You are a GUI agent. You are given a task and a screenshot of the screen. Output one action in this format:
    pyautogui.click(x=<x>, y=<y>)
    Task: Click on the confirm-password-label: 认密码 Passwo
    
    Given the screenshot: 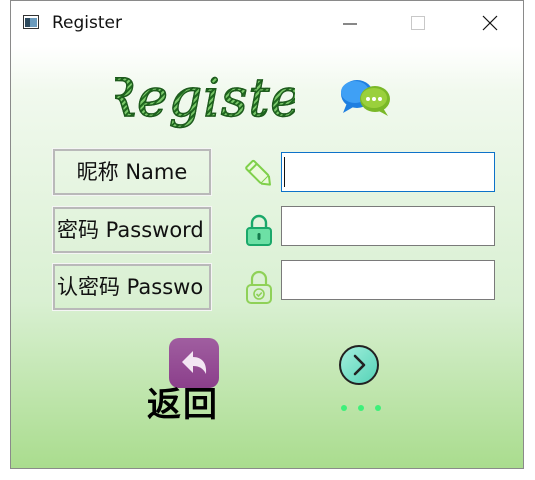 What is the action you would take?
    pyautogui.click(x=132, y=287)
    